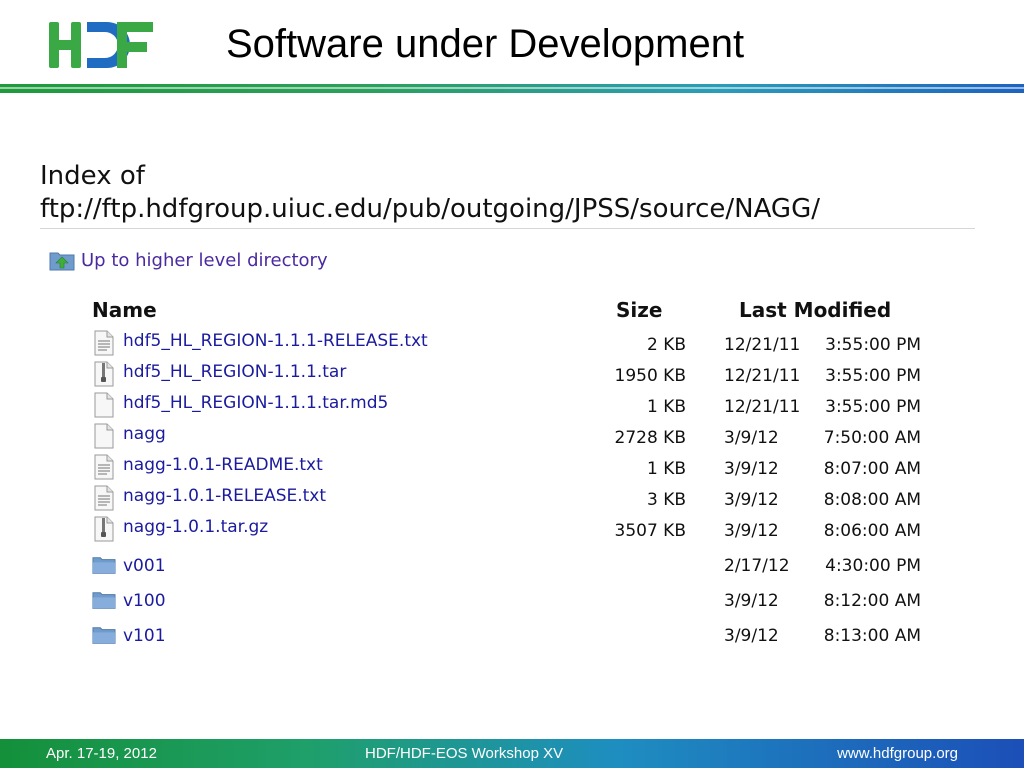 The height and width of the screenshot is (768, 1024). What do you see at coordinates (101, 45) in the screenshot?
I see `hdf-logo` at bounding box center [101, 45].